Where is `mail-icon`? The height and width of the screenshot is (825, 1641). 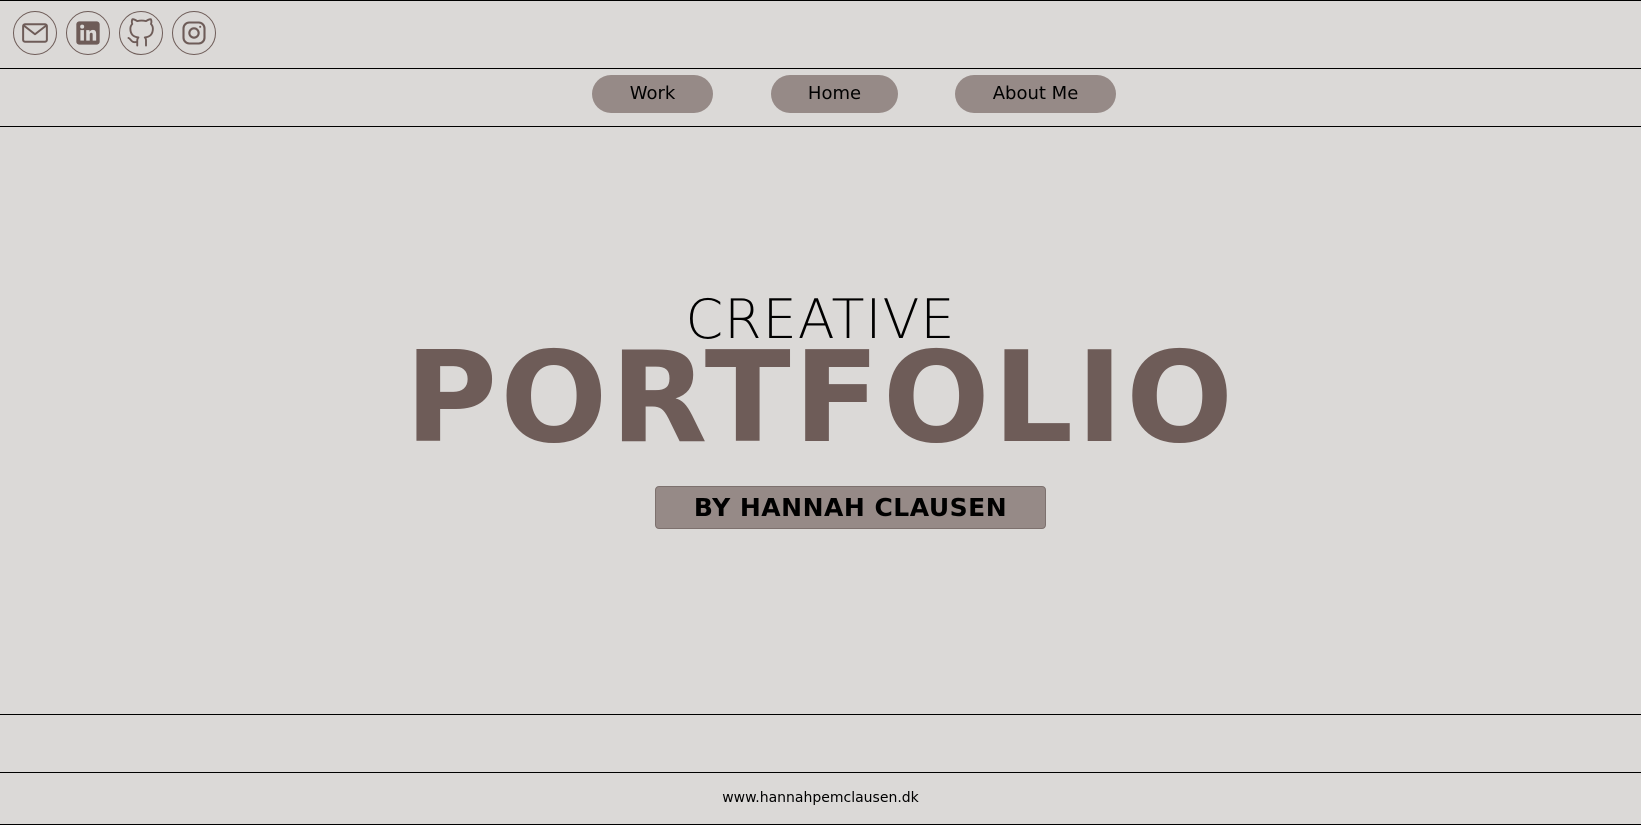
mail-icon is located at coordinates (35, 33).